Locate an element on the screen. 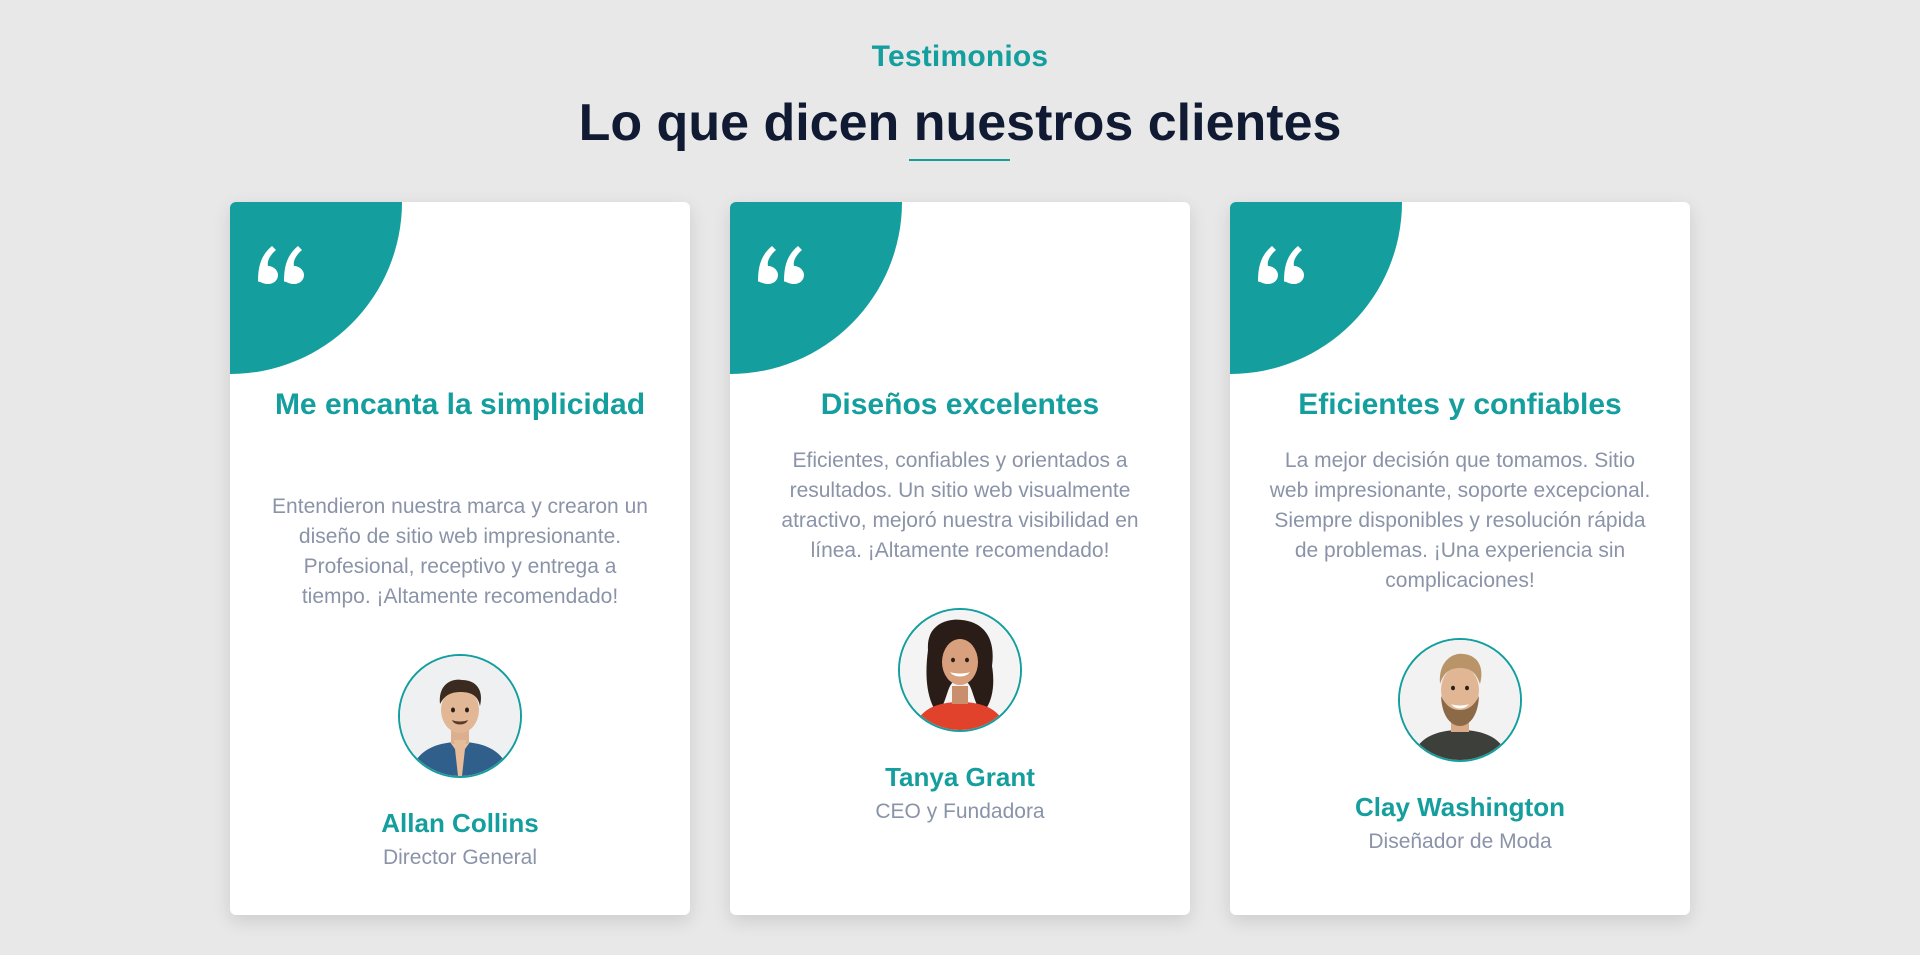 The height and width of the screenshot is (955, 1920). person-role: Diseñador de Moda is located at coordinates (1460, 841).